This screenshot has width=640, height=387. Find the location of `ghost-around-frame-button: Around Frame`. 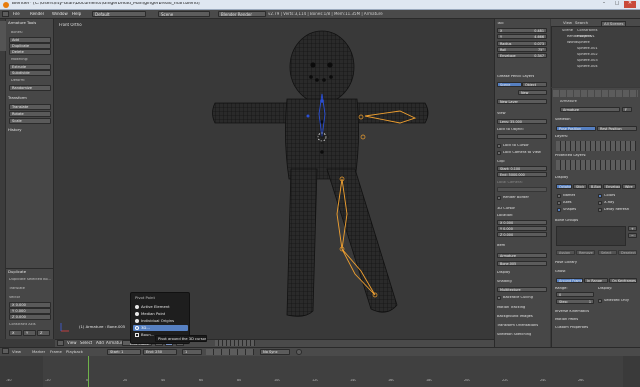

ghost-around-frame-button: Around Frame is located at coordinates (569, 280).